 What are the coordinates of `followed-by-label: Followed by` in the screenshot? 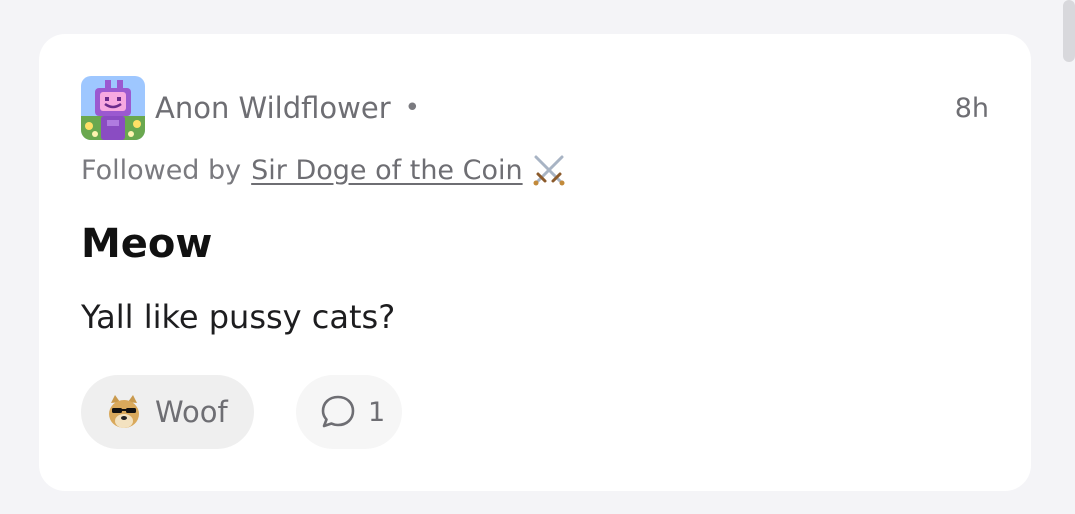 It's located at (161, 170).